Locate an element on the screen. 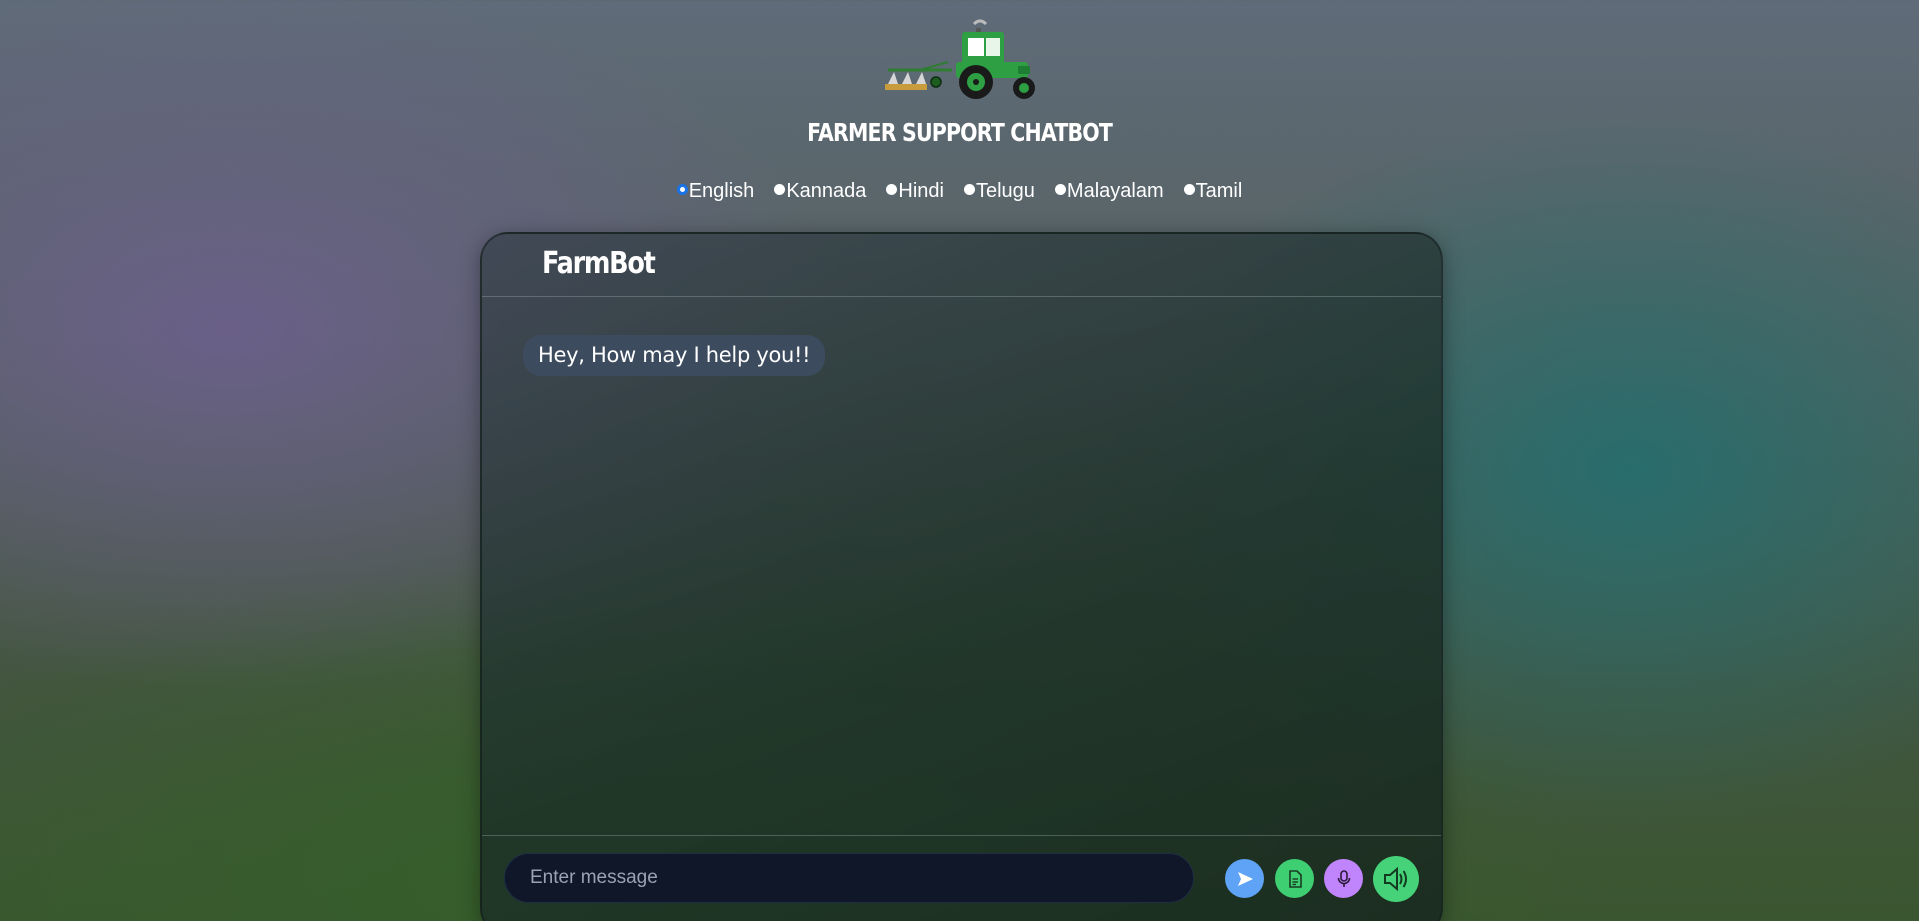  language-option-kannada: Kannada is located at coordinates (820, 191).